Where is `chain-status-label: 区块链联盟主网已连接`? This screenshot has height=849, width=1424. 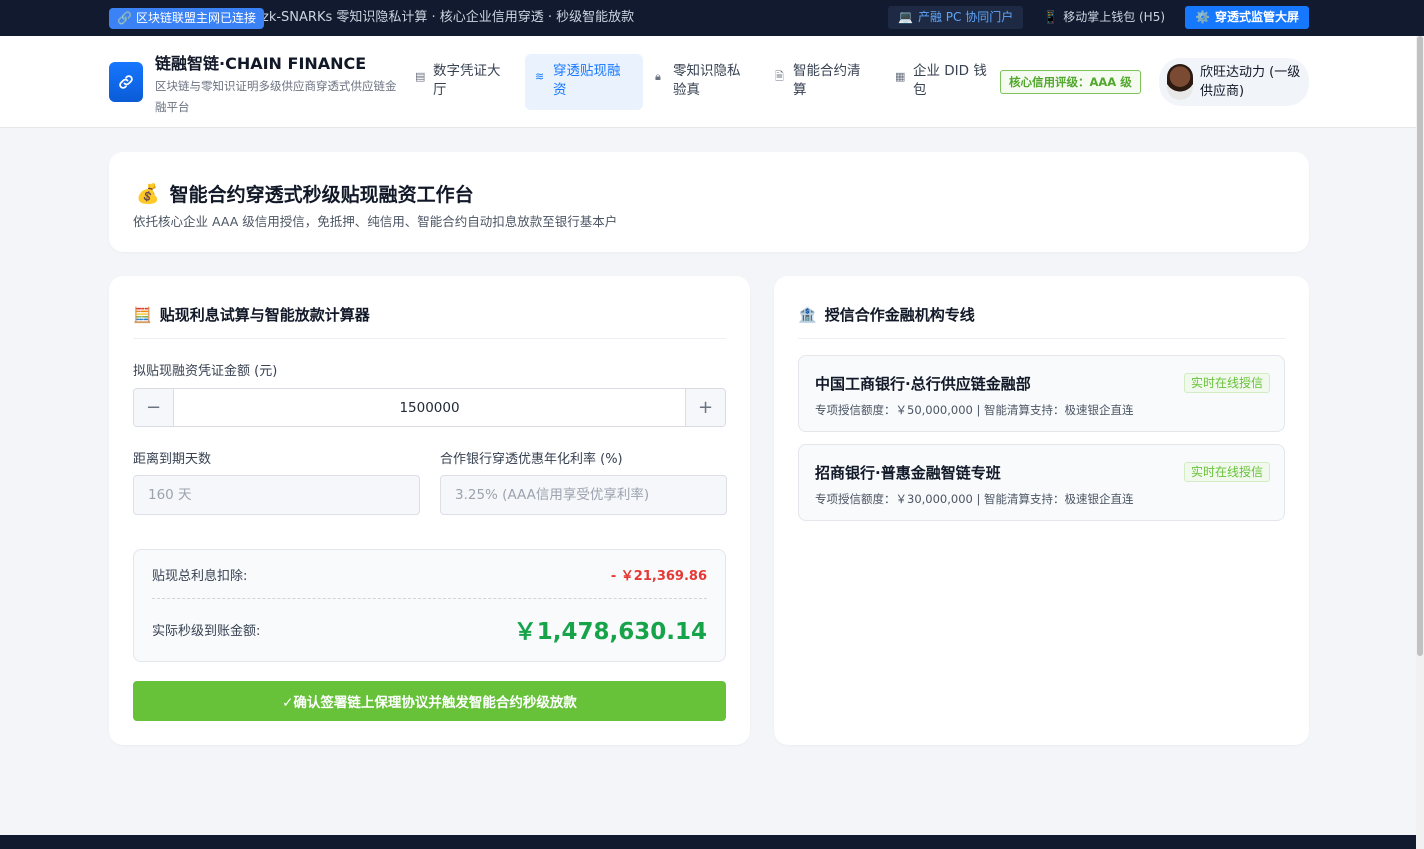 chain-status-label: 区块链联盟主网已连接 is located at coordinates (195, 18).